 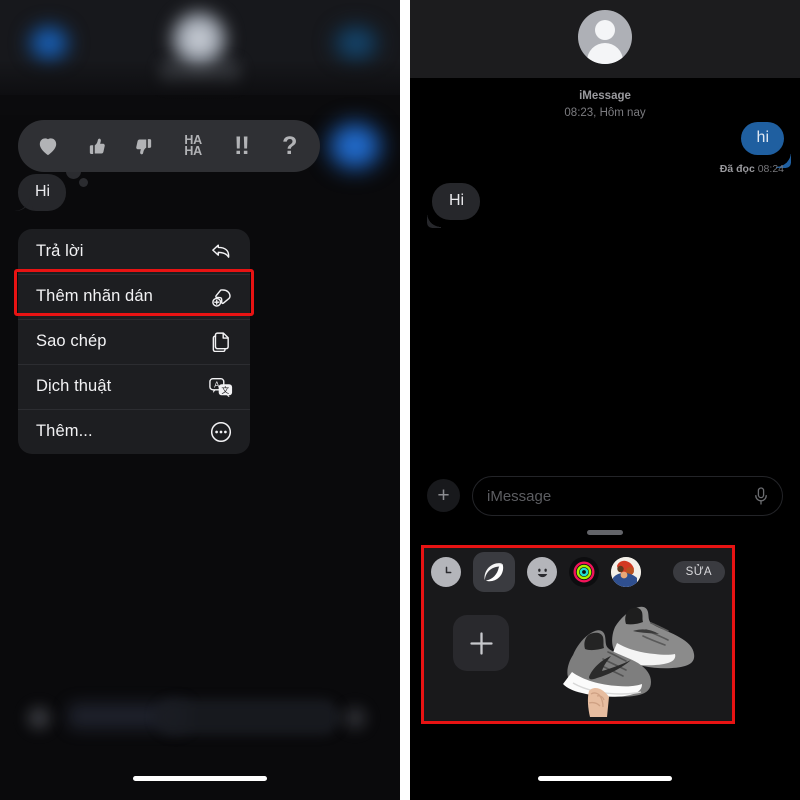 I want to click on tab-activity, so click(x=584, y=572).